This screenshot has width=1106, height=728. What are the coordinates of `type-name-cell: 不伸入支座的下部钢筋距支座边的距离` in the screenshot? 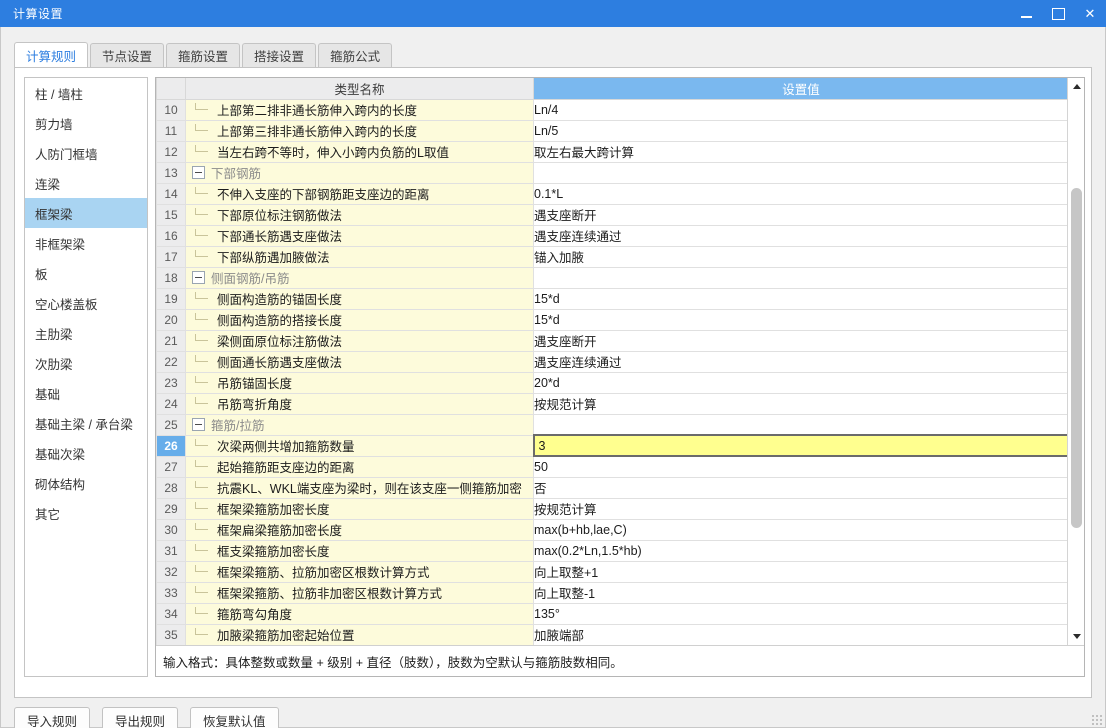 It's located at (359, 194).